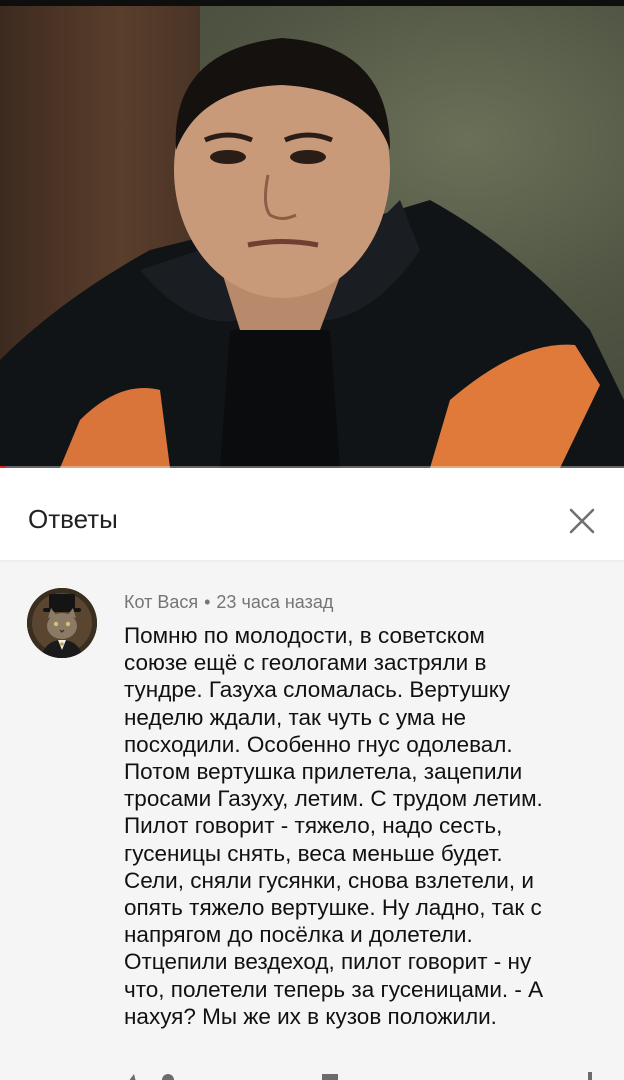 The width and height of the screenshot is (624, 1080). I want to click on like-icon, so click(142, 1074).